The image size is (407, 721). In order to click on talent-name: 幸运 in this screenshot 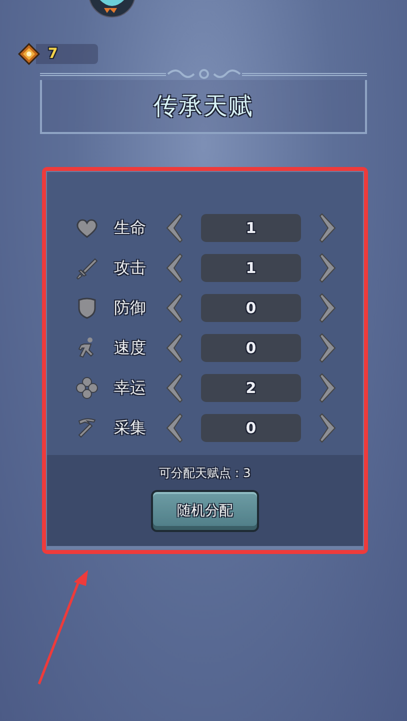, I will do `click(130, 388)`.